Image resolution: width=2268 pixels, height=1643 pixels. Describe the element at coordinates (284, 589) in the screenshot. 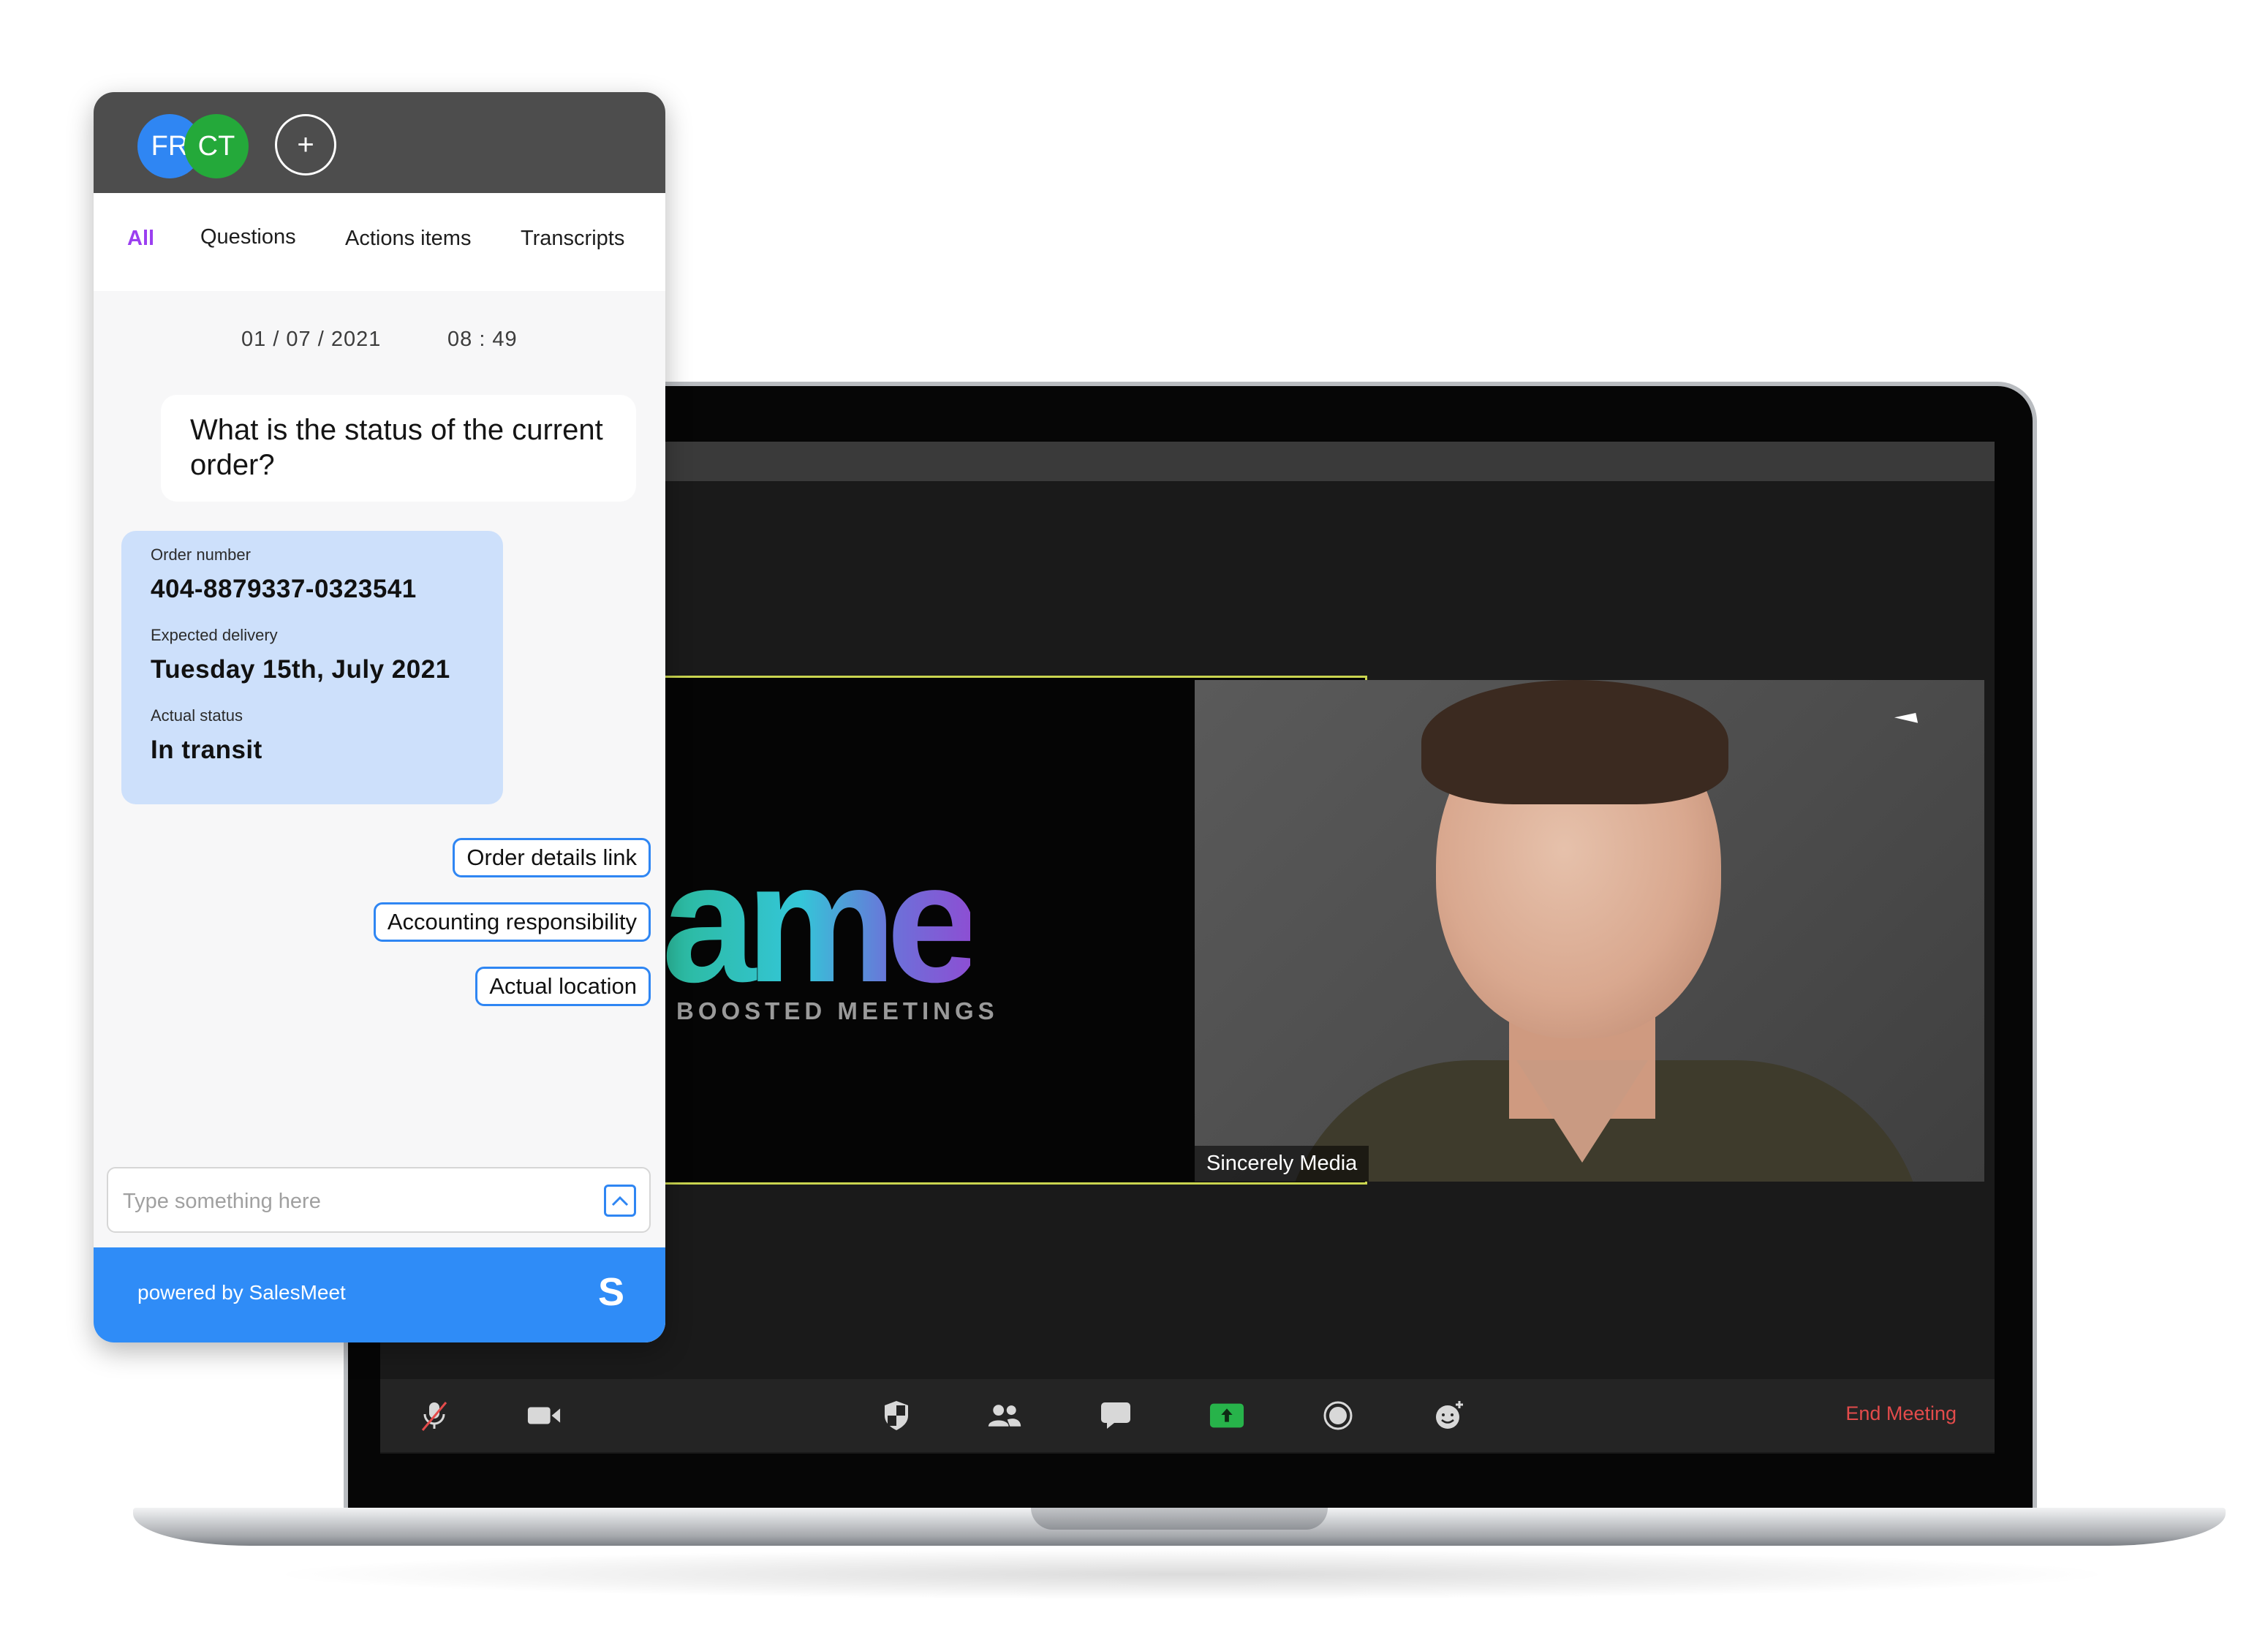

I see `order-number-value: 404-8879337-0323541` at that location.